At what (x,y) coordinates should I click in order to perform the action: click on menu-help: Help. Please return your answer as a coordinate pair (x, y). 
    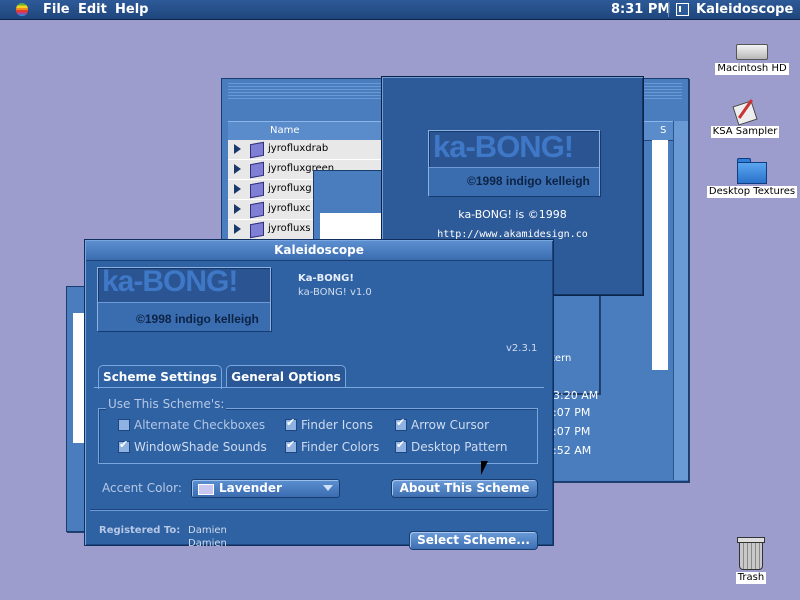
    Looking at the image, I should click on (131, 9).